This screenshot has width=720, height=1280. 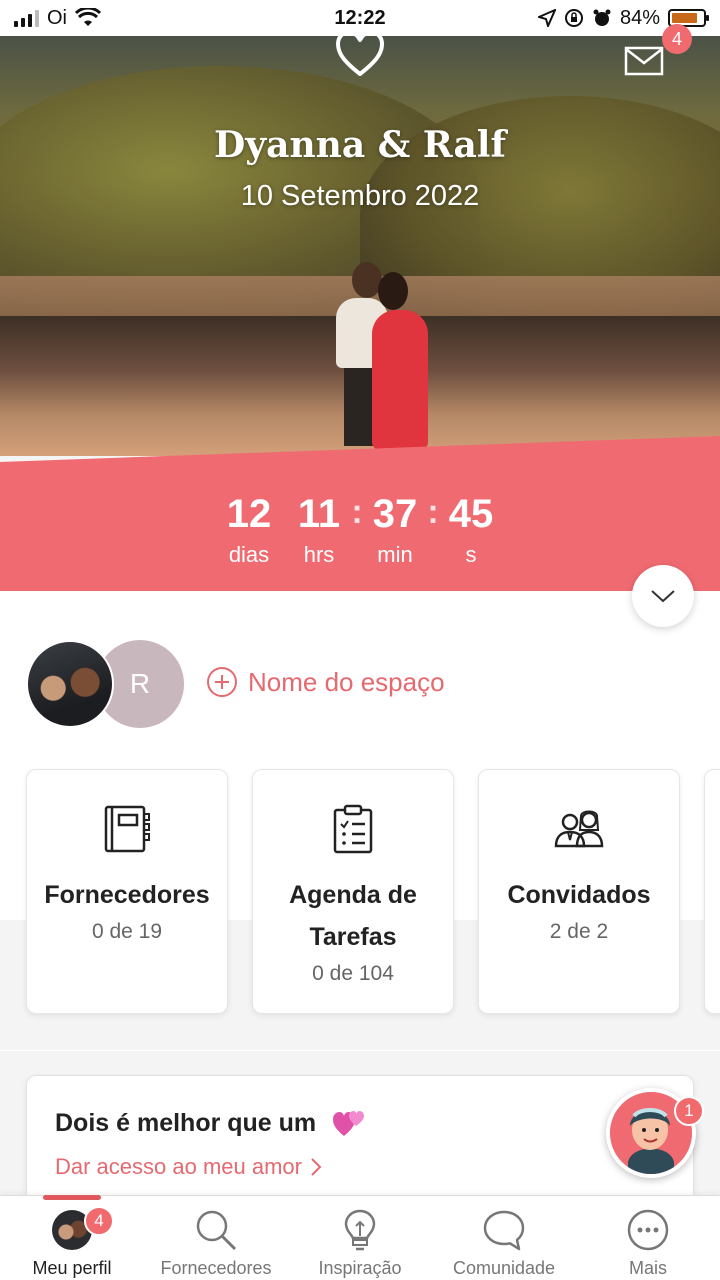 What do you see at coordinates (677, 39) in the screenshot?
I see `messages-badge: 4` at bounding box center [677, 39].